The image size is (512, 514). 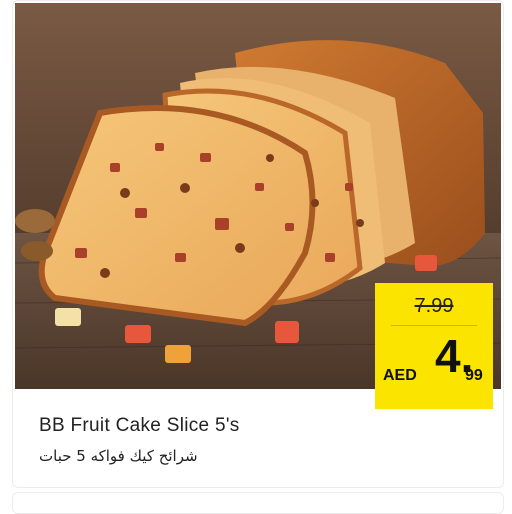 I want to click on product-title-en: BB Fruit Cake Slice 5's, so click(x=139, y=426).